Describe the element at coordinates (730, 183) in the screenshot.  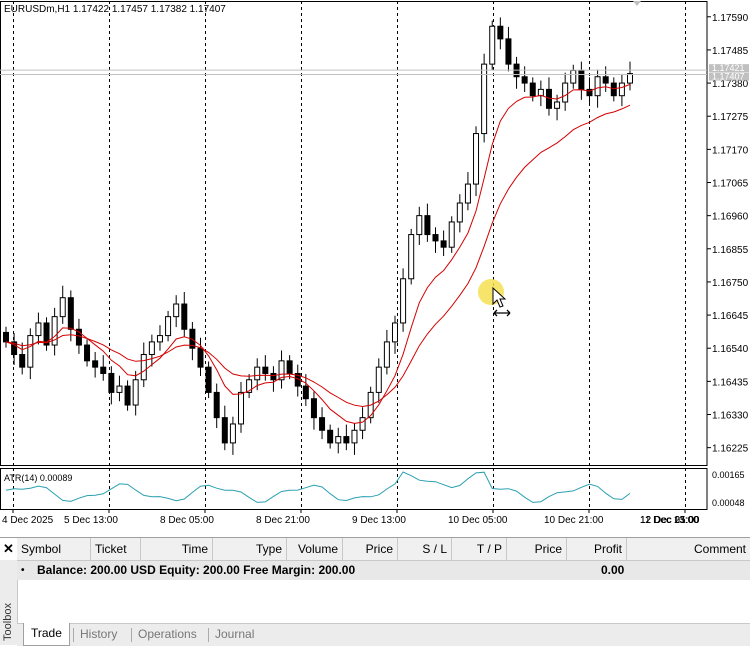
I see `price-axis-label: 1.17065` at that location.